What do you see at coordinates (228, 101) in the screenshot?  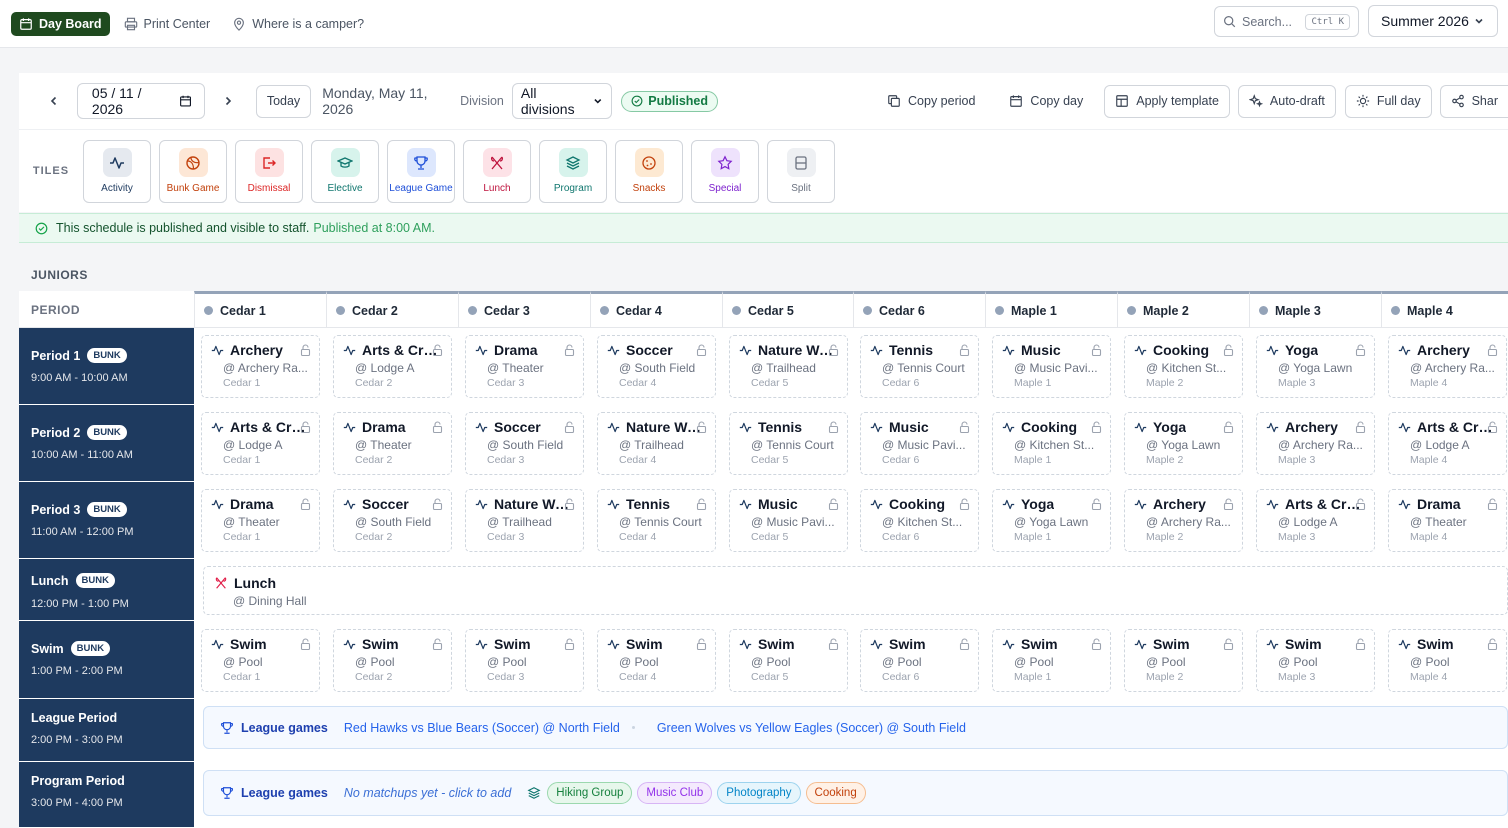 I see `next-day-button` at bounding box center [228, 101].